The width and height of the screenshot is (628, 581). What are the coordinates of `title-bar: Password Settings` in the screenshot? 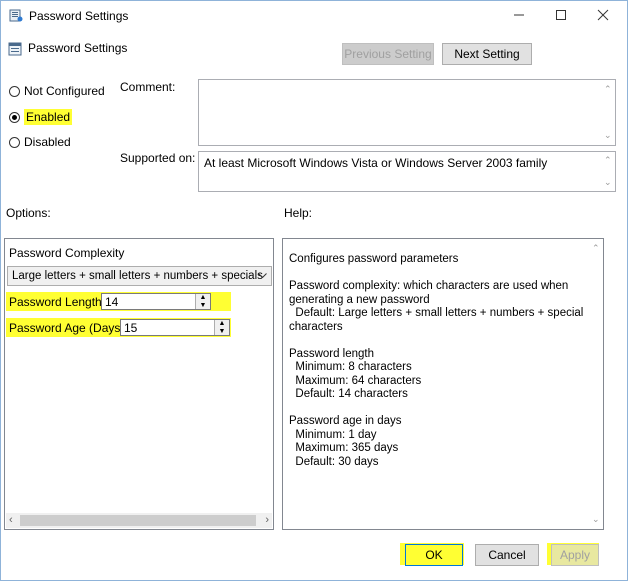 It's located at (314, 15).